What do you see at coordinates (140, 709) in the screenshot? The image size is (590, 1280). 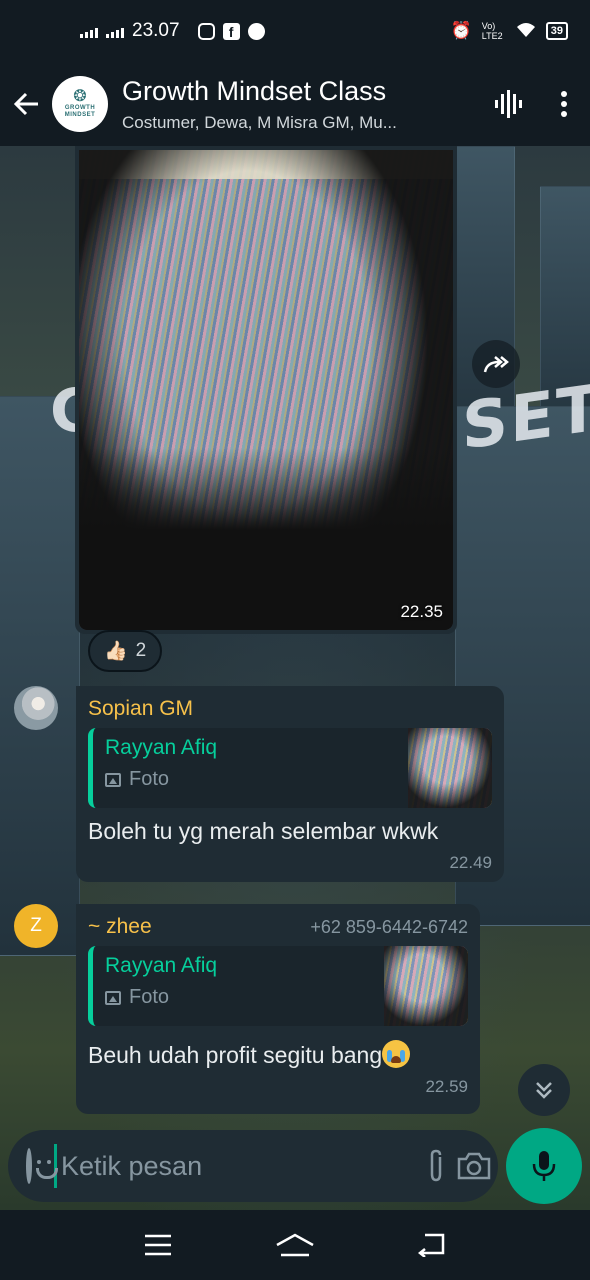 I see `sender-name: Sopian GM` at bounding box center [140, 709].